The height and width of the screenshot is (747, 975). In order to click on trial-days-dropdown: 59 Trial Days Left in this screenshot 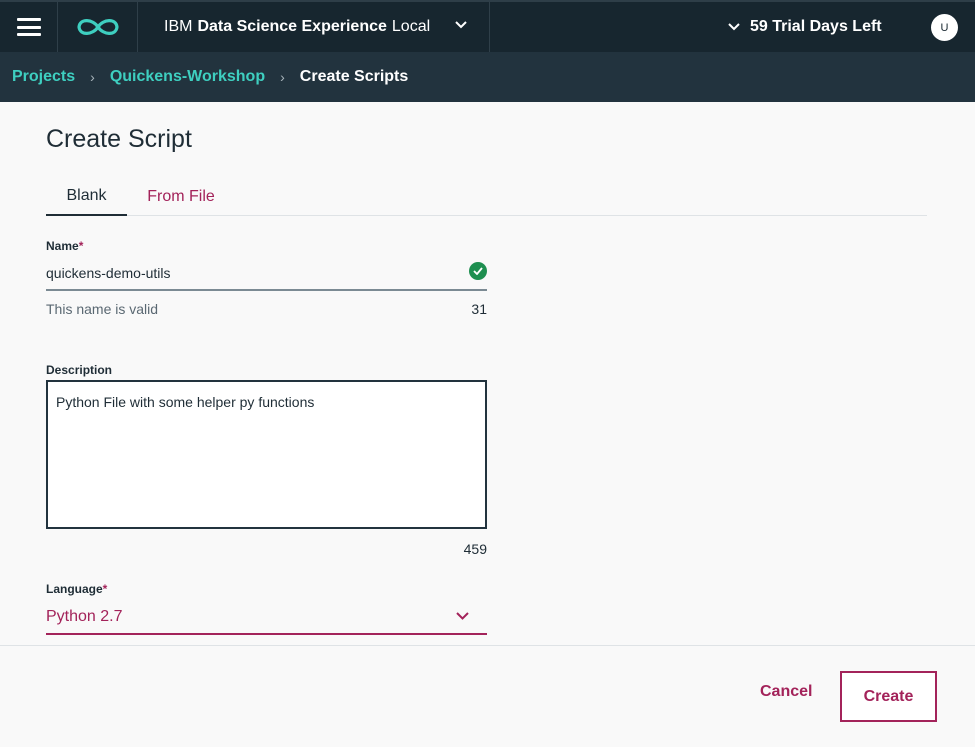, I will do `click(805, 27)`.